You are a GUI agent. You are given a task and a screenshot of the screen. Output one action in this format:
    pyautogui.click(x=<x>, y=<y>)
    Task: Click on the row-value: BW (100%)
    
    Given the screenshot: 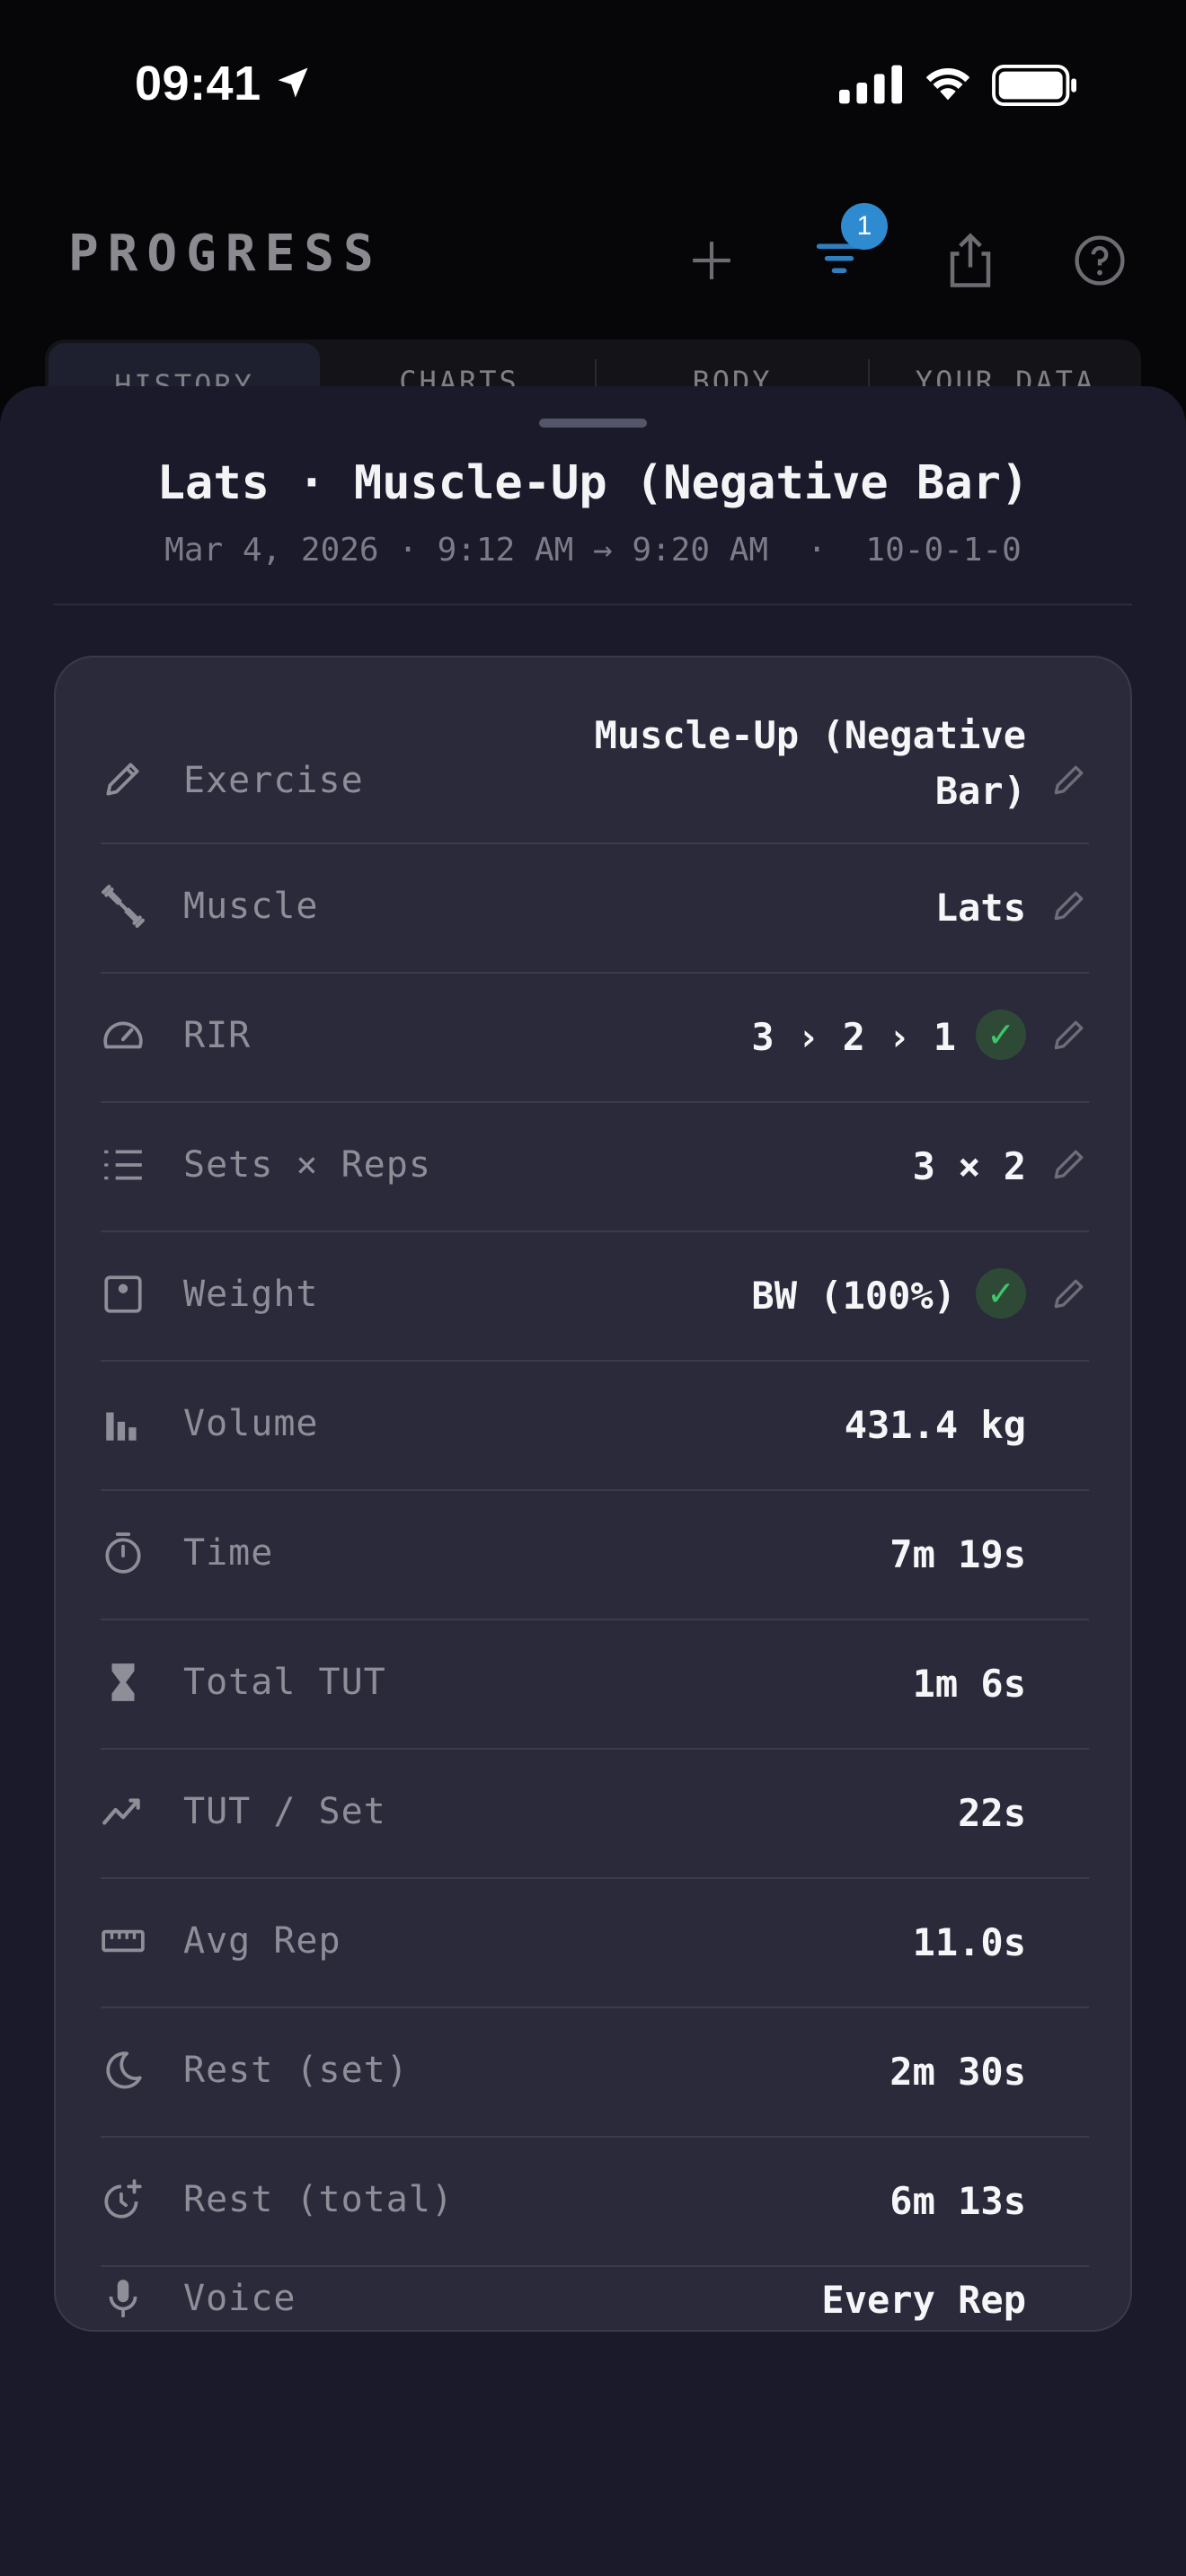 What is the action you would take?
    pyautogui.click(x=853, y=1296)
    